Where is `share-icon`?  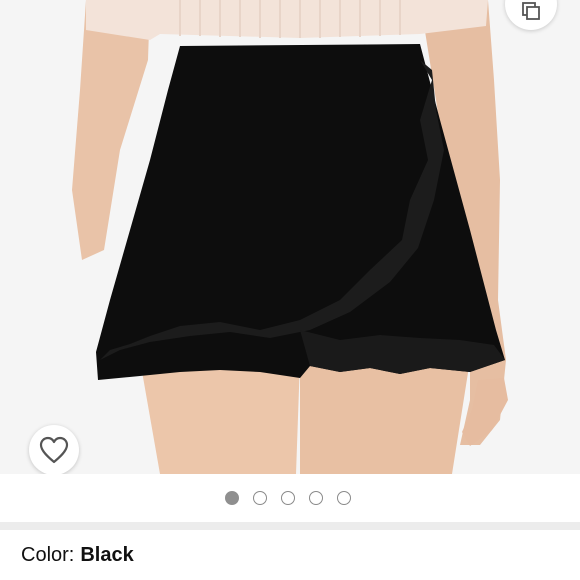
share-icon is located at coordinates (531, 11).